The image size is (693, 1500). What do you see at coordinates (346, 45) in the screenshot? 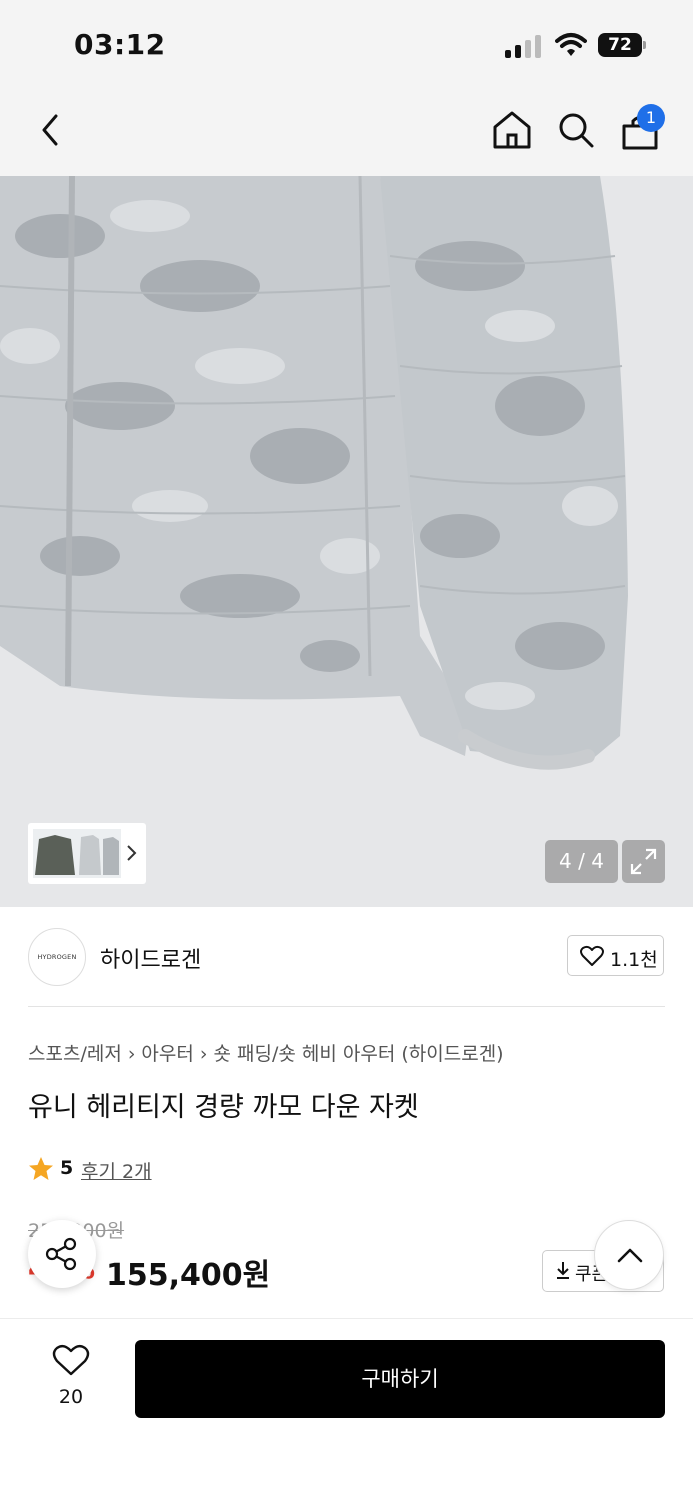
I see `status-bar: 03:12 72` at bounding box center [346, 45].